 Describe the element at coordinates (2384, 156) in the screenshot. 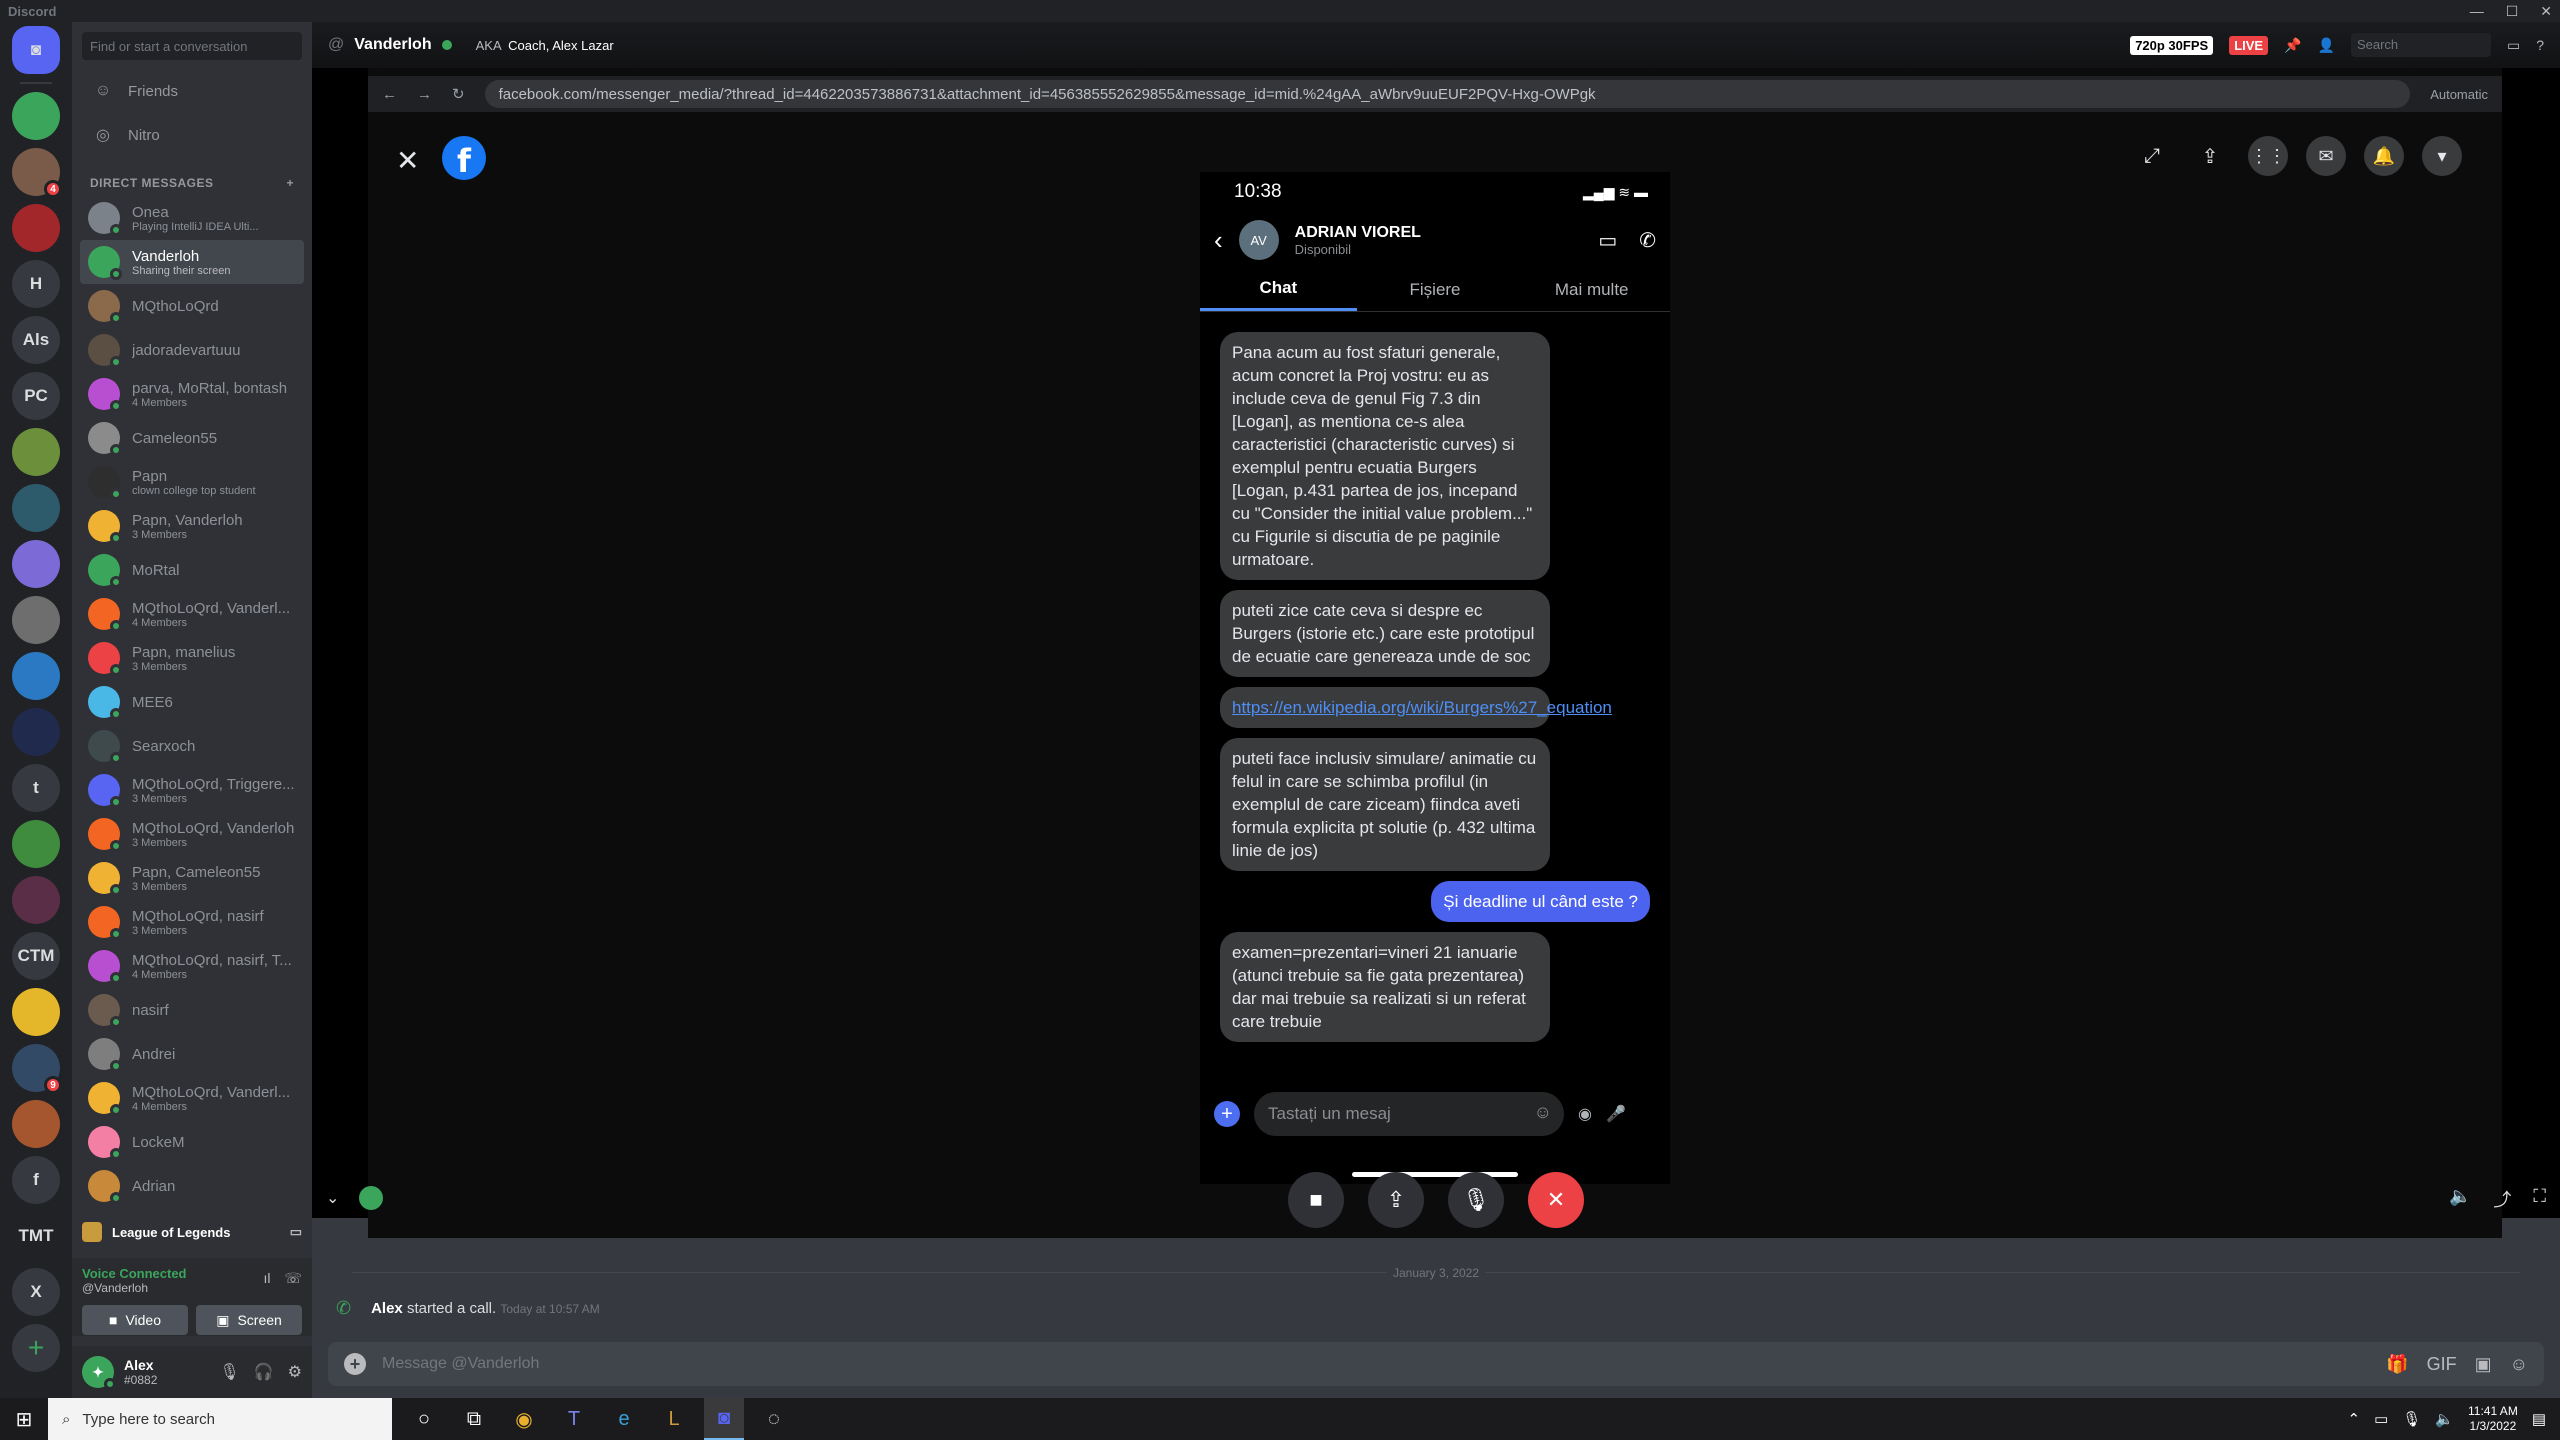

I see `notifications-bell-icon: 🔔` at that location.